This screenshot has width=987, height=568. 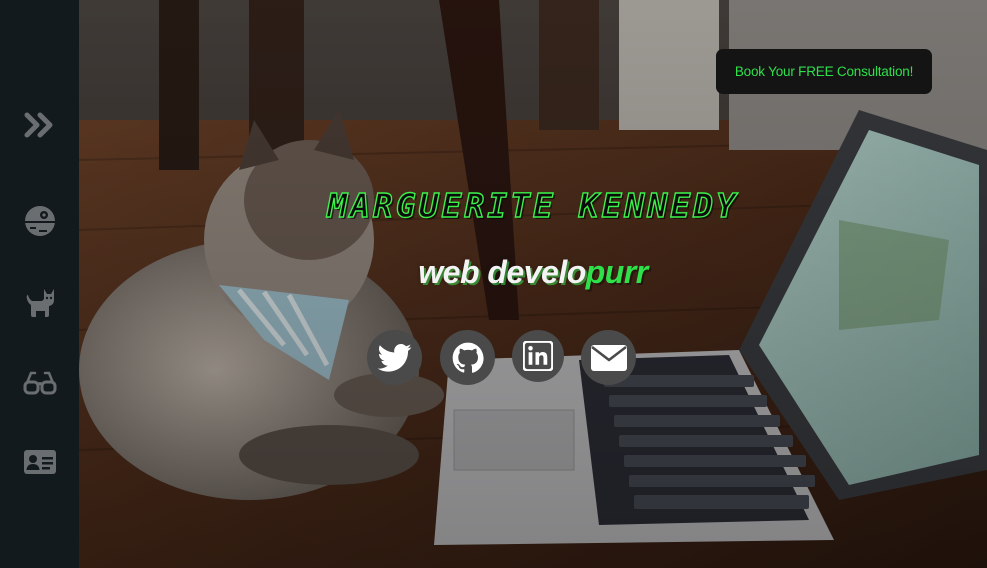 I want to click on sidebar-item-expand, so click(x=39, y=125).